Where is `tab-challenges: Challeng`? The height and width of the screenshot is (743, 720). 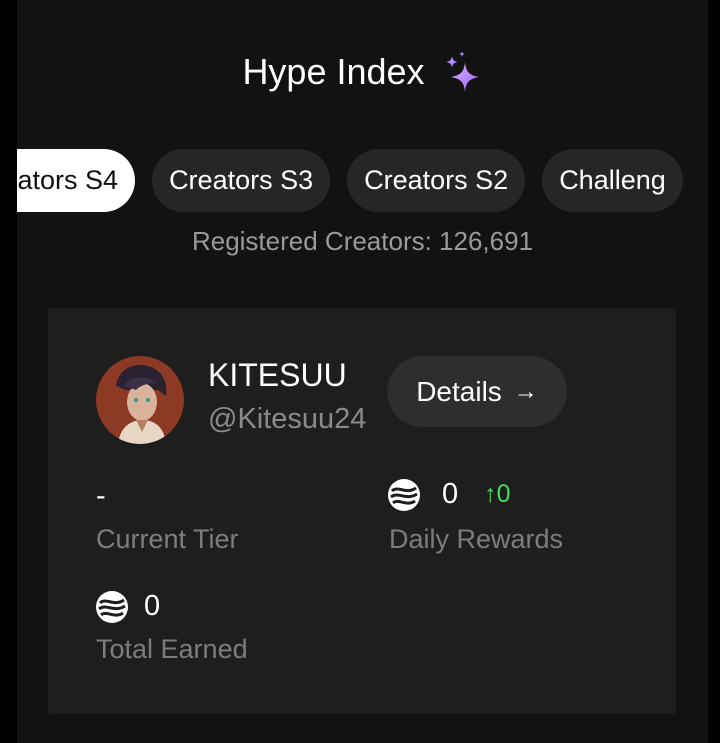 tab-challenges: Challeng is located at coordinates (612, 180).